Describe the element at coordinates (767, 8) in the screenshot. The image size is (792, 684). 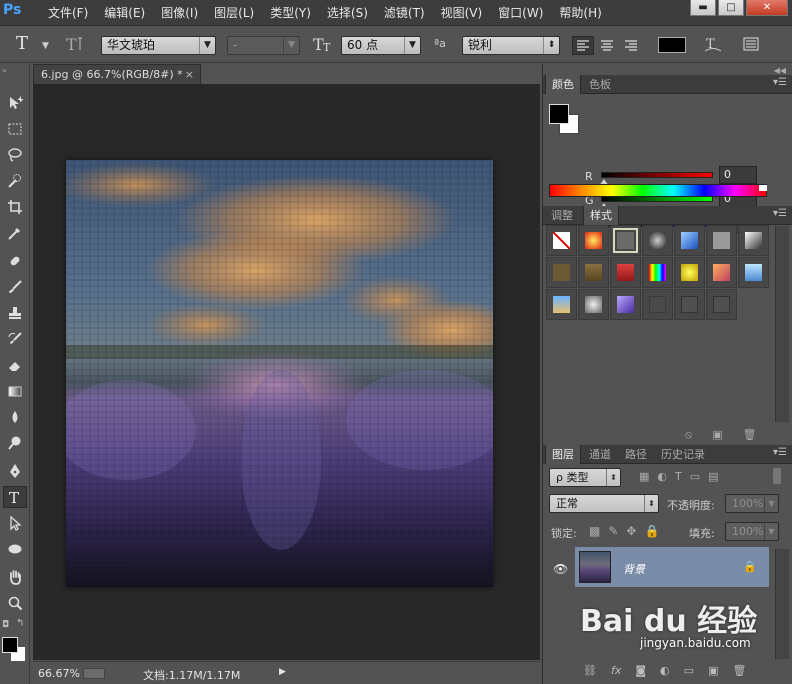
I see `close-button: ✕` at that location.